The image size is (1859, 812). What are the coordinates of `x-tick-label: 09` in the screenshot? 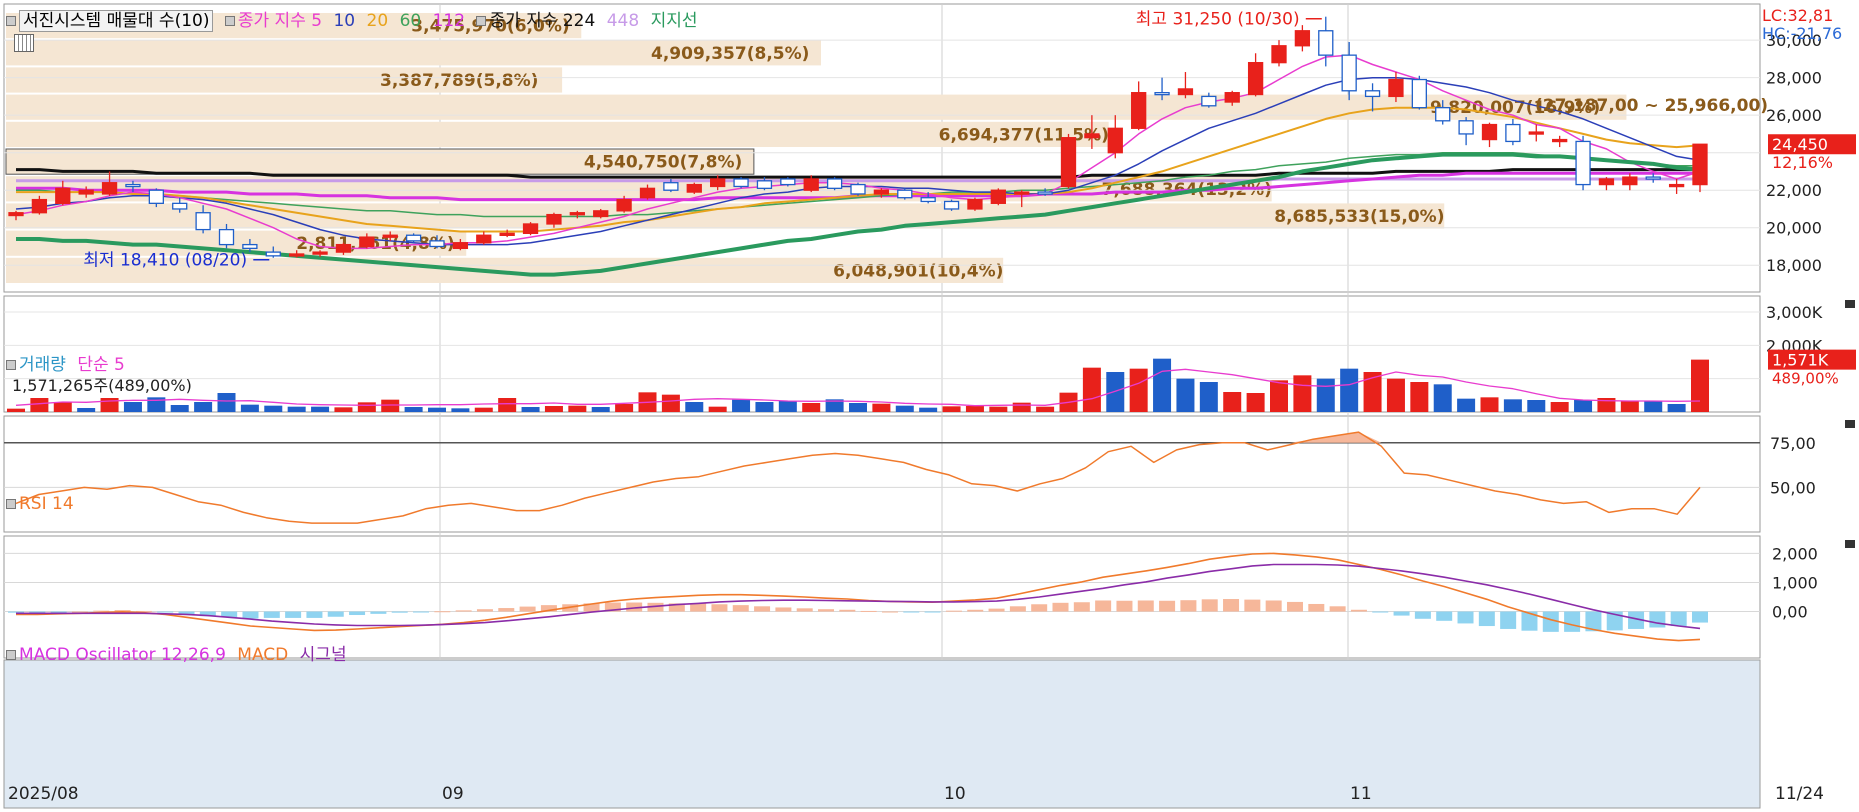 It's located at (453, 794).